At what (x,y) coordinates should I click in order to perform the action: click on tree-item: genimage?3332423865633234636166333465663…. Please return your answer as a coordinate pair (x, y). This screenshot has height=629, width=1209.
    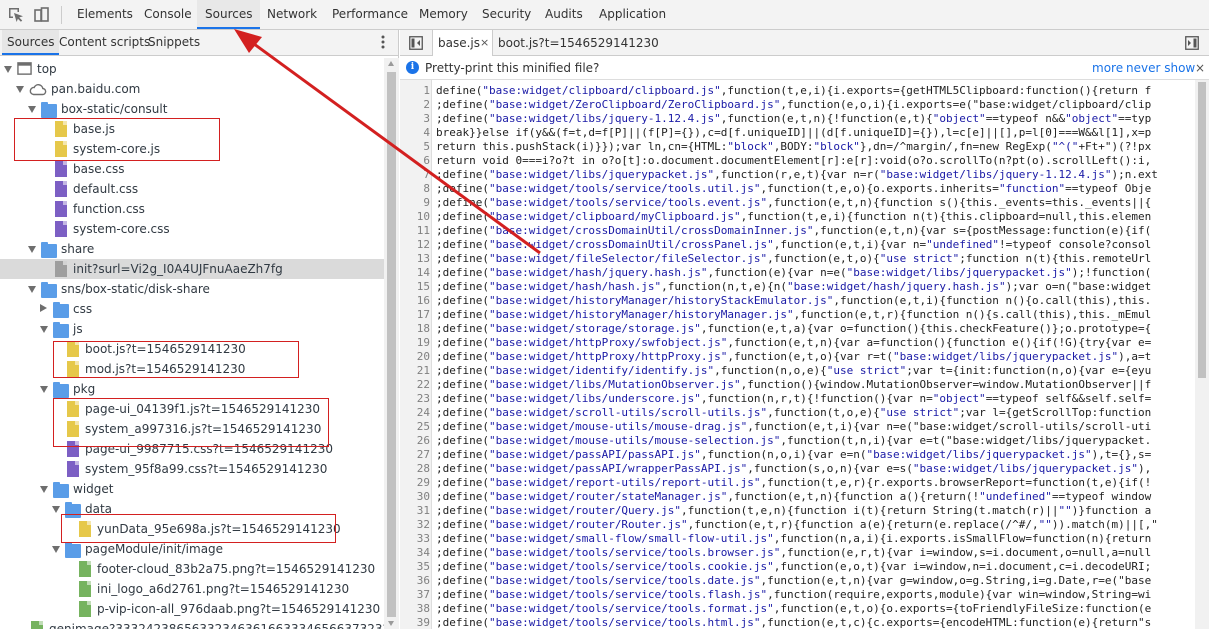
    Looking at the image, I should click on (192, 624).